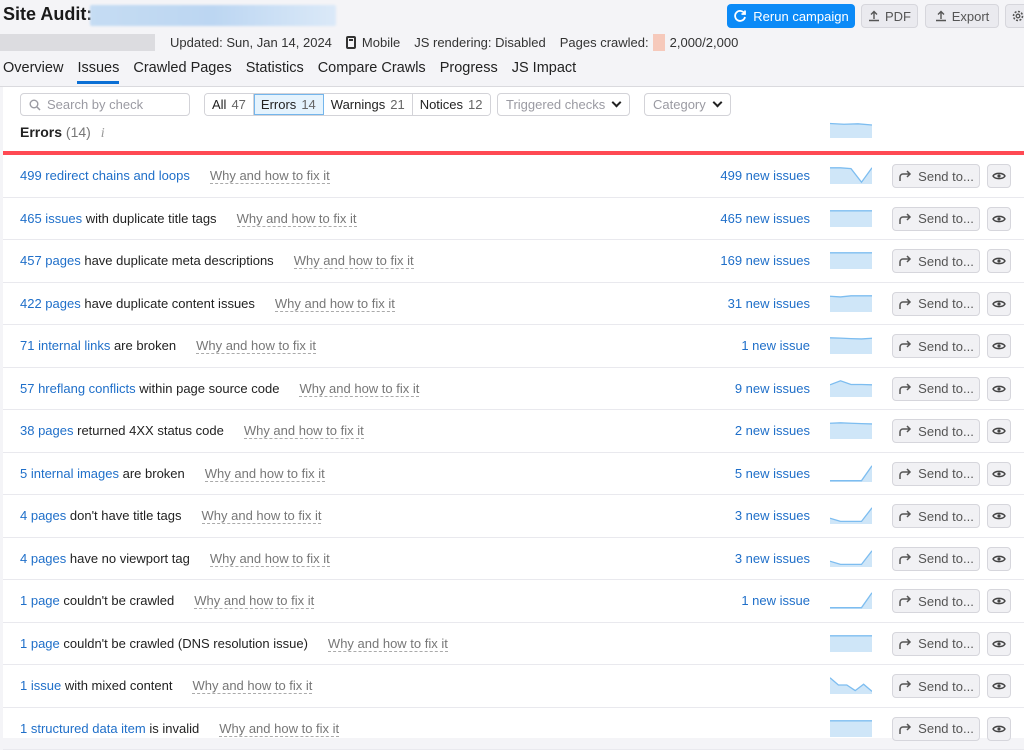  What do you see at coordinates (889, 16) in the screenshot?
I see `pdf-button: PDF` at bounding box center [889, 16].